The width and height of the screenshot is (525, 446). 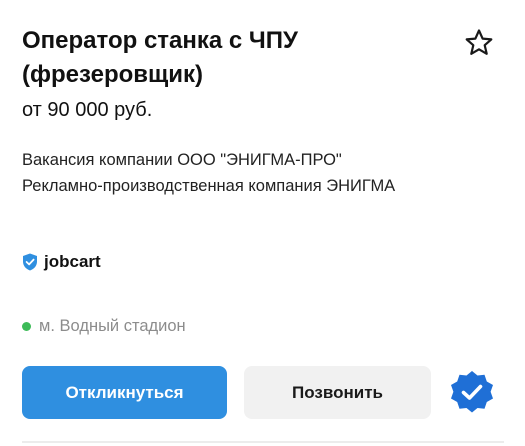 What do you see at coordinates (113, 74) in the screenshot?
I see `vacancy-title-line2: (фрезеровщик)` at bounding box center [113, 74].